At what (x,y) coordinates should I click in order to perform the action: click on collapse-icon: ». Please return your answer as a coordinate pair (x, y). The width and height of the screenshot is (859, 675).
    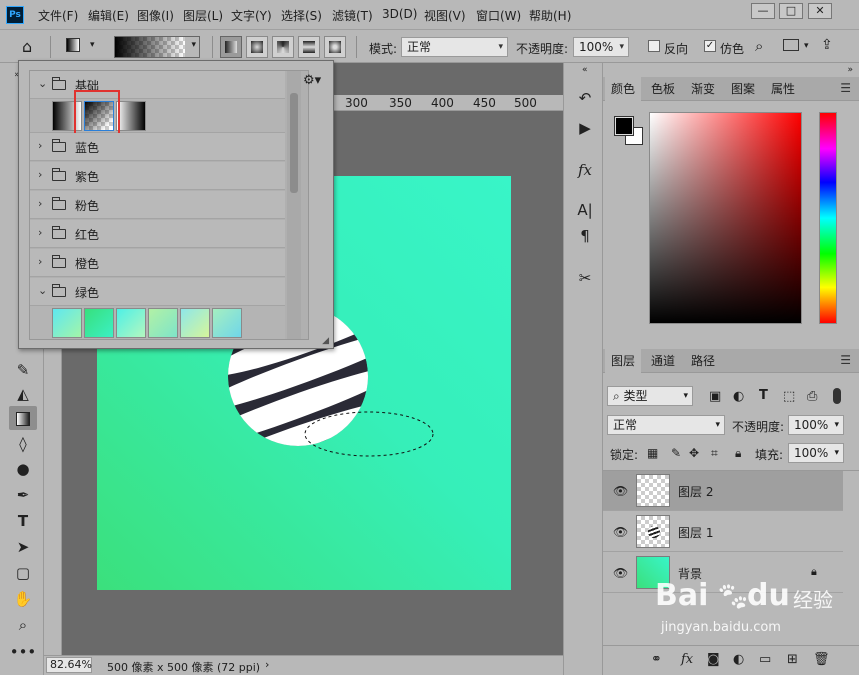
    Looking at the image, I should click on (850, 70).